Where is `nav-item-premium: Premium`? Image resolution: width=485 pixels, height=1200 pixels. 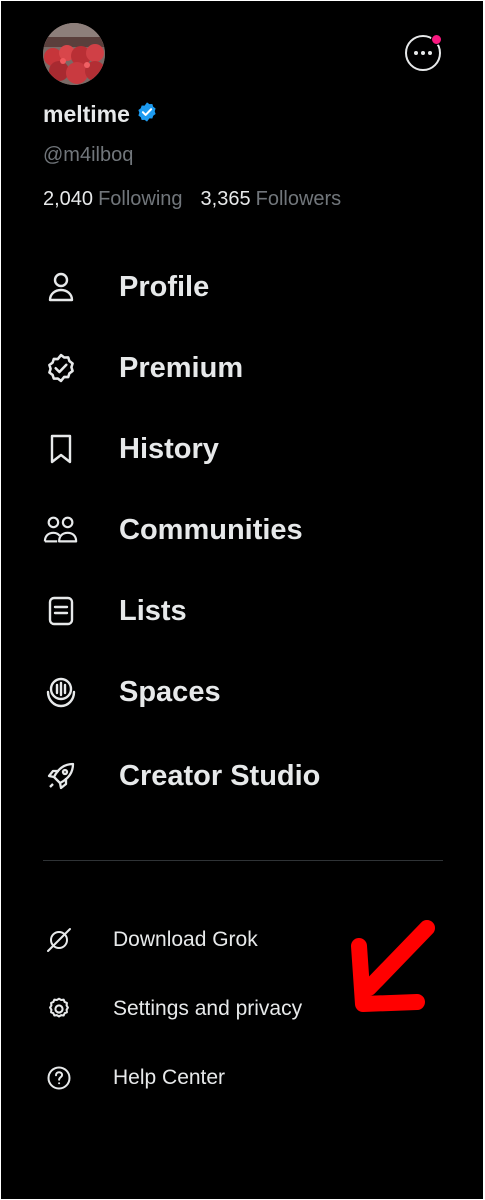
nav-item-premium: Premium is located at coordinates (243, 368).